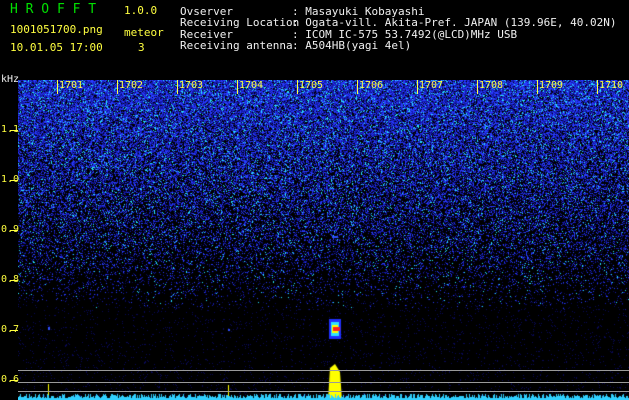 The height and width of the screenshot is (400, 629). Describe the element at coordinates (431, 85) in the screenshot. I see `x-tick-label: 1707` at that location.